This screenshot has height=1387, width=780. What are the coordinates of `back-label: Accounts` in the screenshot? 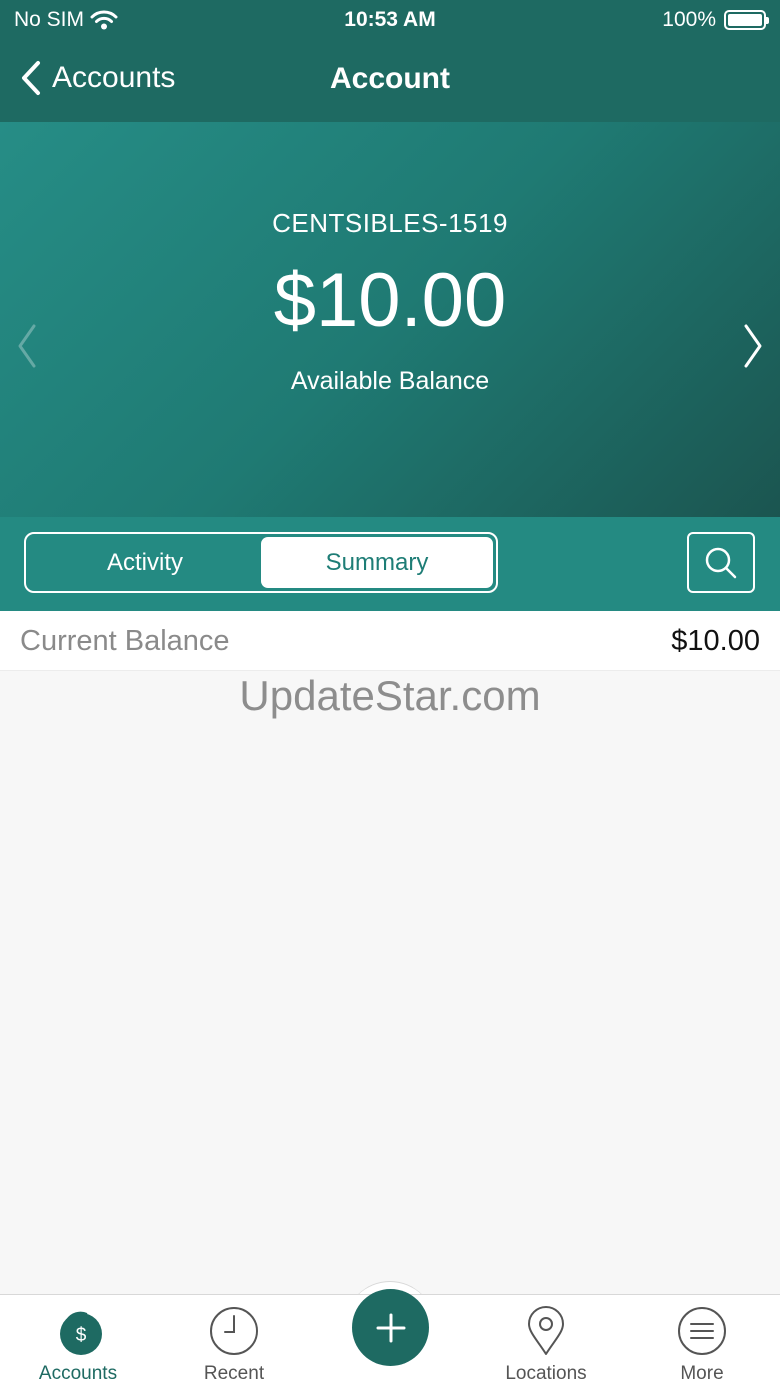 It's located at (114, 77).